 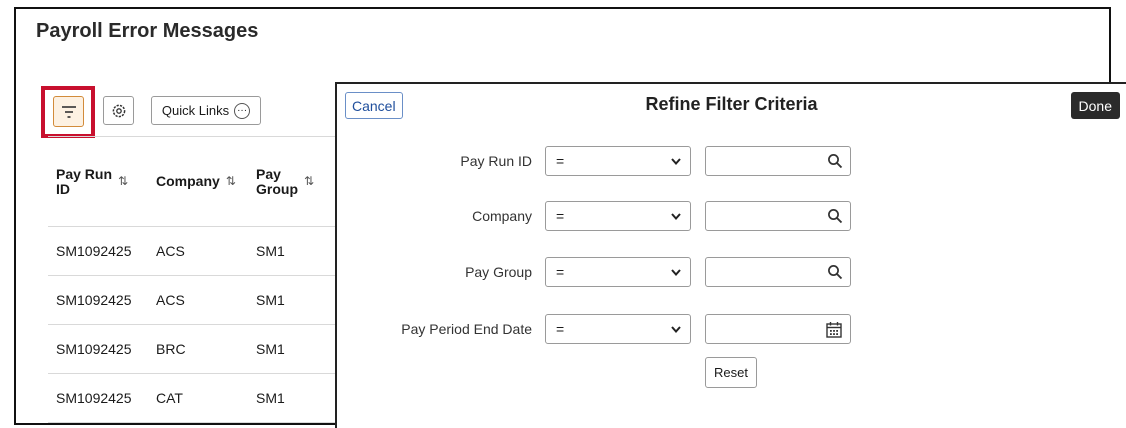 What do you see at coordinates (374, 105) in the screenshot?
I see `cancel-button: Cancel` at bounding box center [374, 105].